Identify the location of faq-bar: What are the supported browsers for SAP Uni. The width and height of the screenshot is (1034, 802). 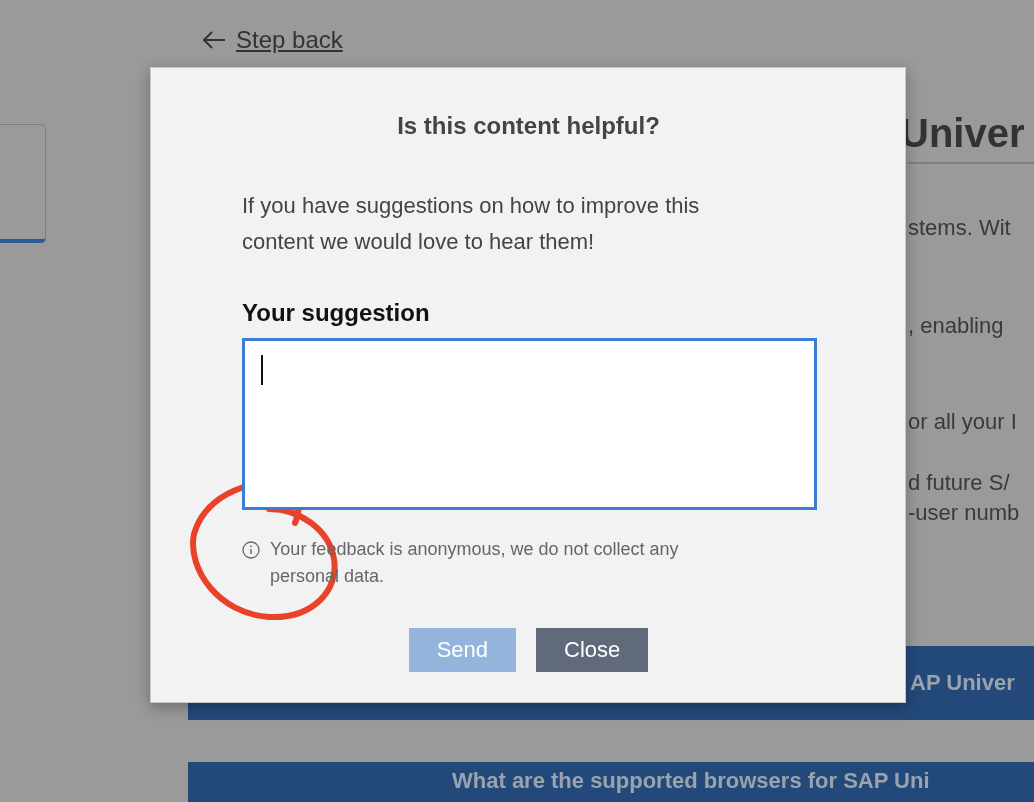
(611, 782).